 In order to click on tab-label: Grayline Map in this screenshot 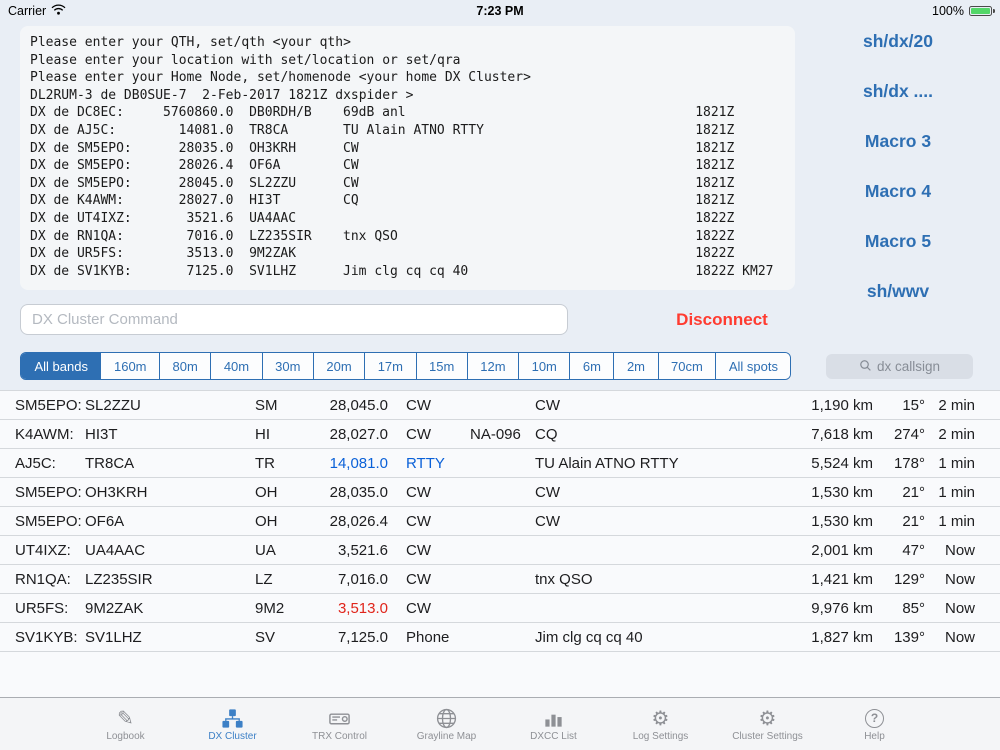, I will do `click(446, 736)`.